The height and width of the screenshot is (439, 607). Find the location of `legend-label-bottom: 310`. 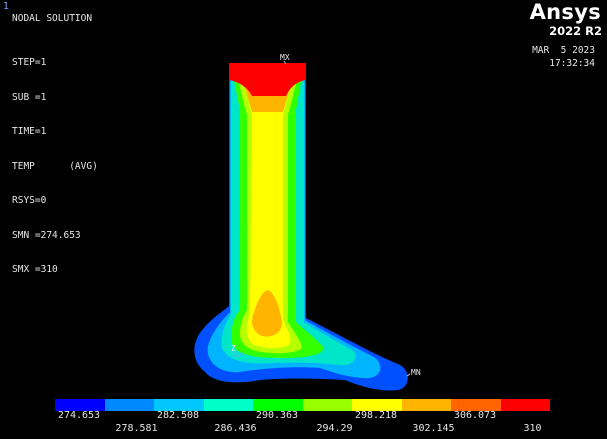

legend-label-bottom: 310 is located at coordinates (532, 428).